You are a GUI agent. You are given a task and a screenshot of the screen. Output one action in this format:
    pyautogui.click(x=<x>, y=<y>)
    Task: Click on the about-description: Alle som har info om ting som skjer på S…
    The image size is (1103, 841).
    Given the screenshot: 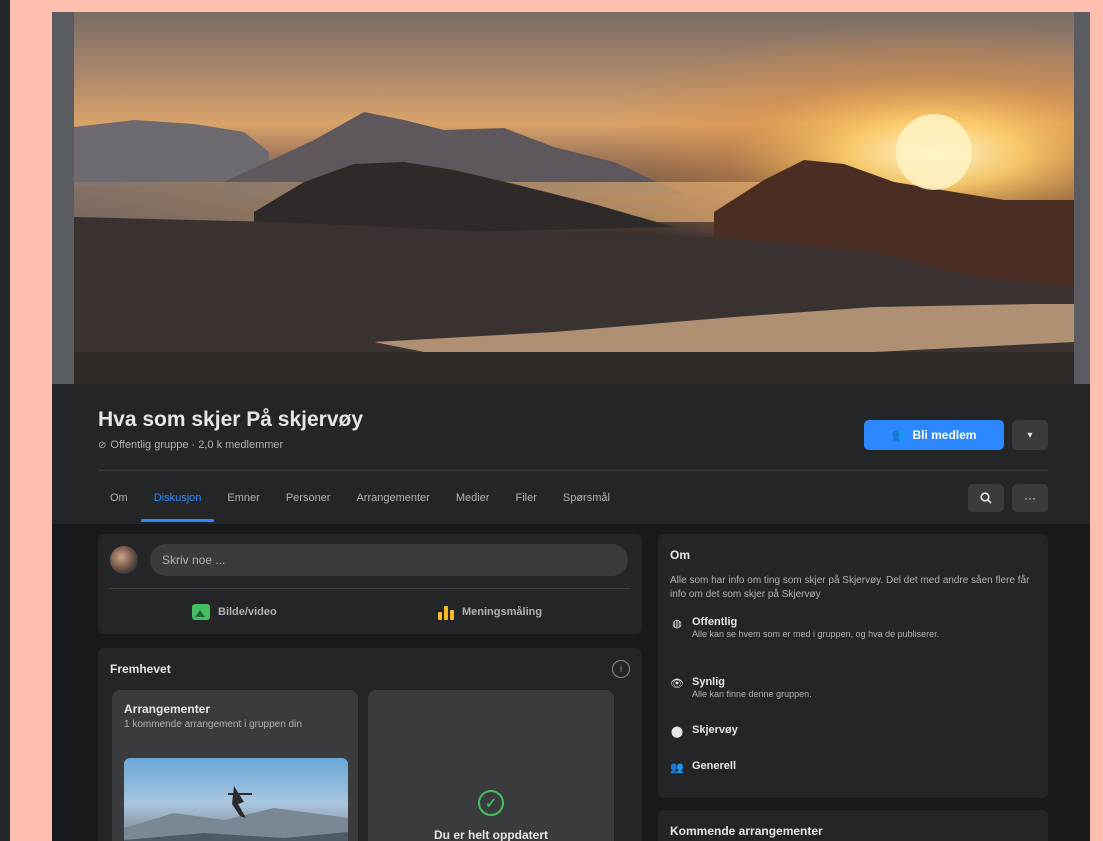 What is the action you would take?
    pyautogui.click(x=850, y=587)
    